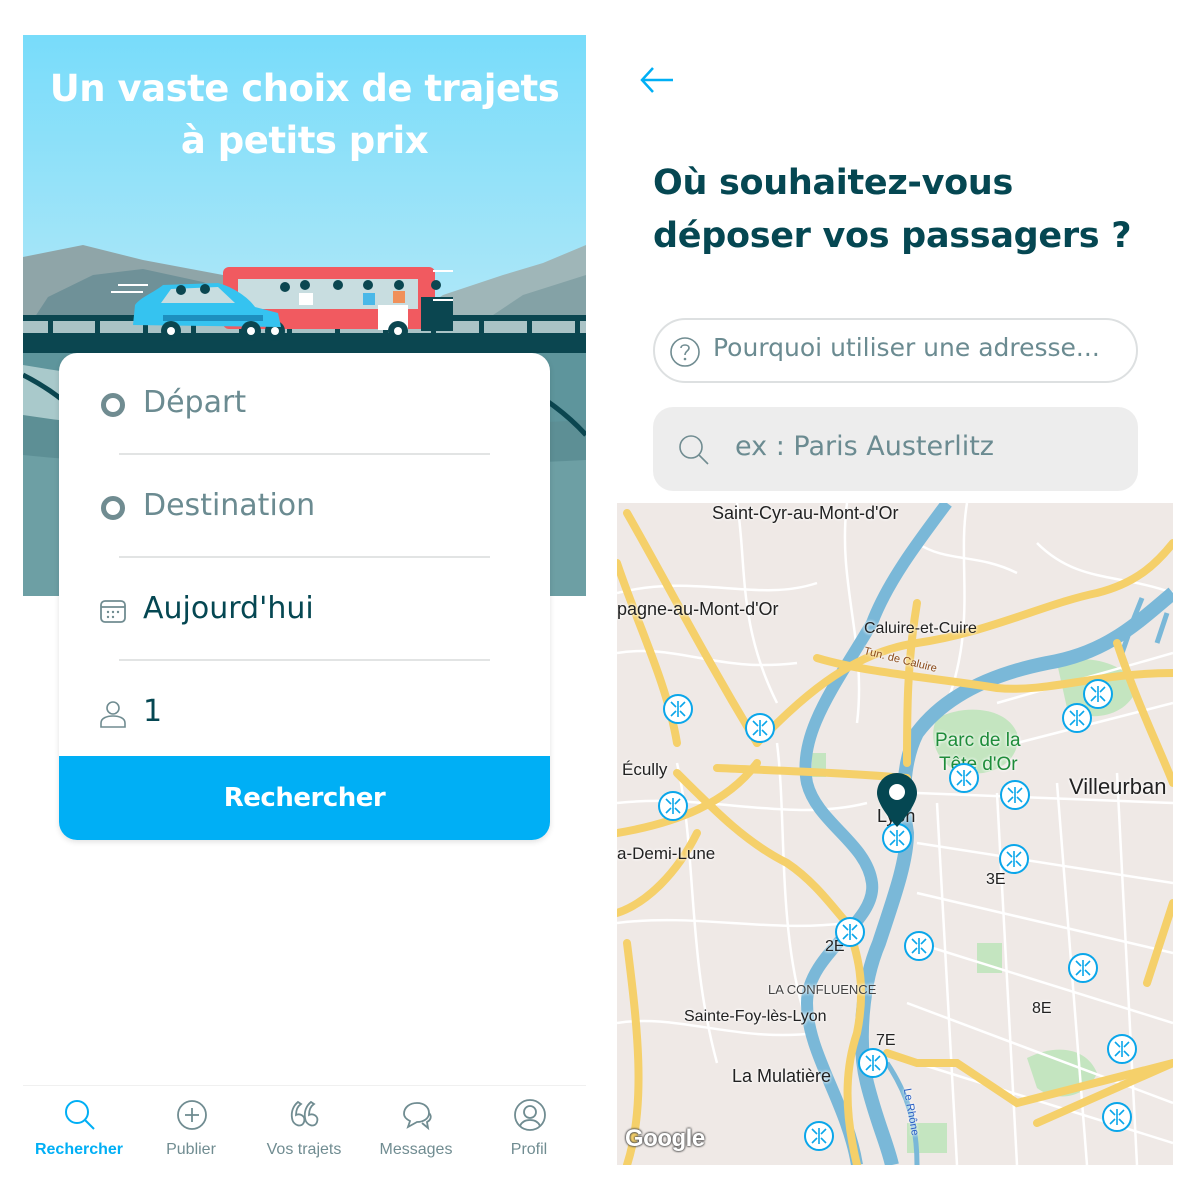  What do you see at coordinates (698, 609) in the screenshot?
I see `map-label: pagne-au-Mont-d'Or` at bounding box center [698, 609].